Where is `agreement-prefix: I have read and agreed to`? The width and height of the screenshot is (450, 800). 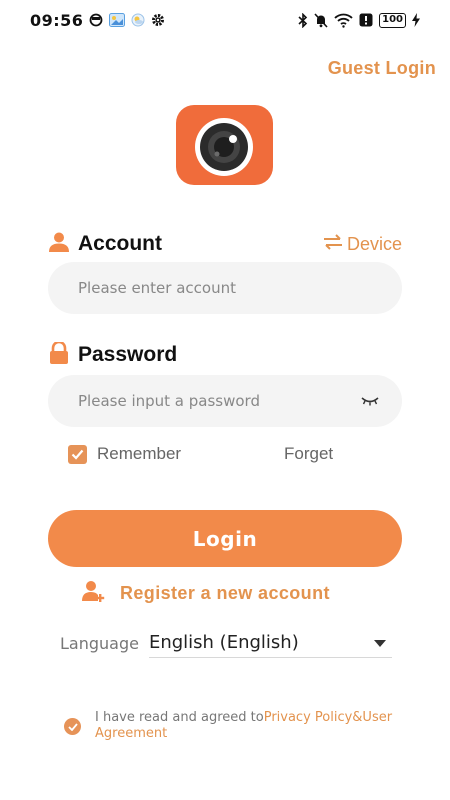
agreement-prefix: I have read and agreed to is located at coordinates (179, 717).